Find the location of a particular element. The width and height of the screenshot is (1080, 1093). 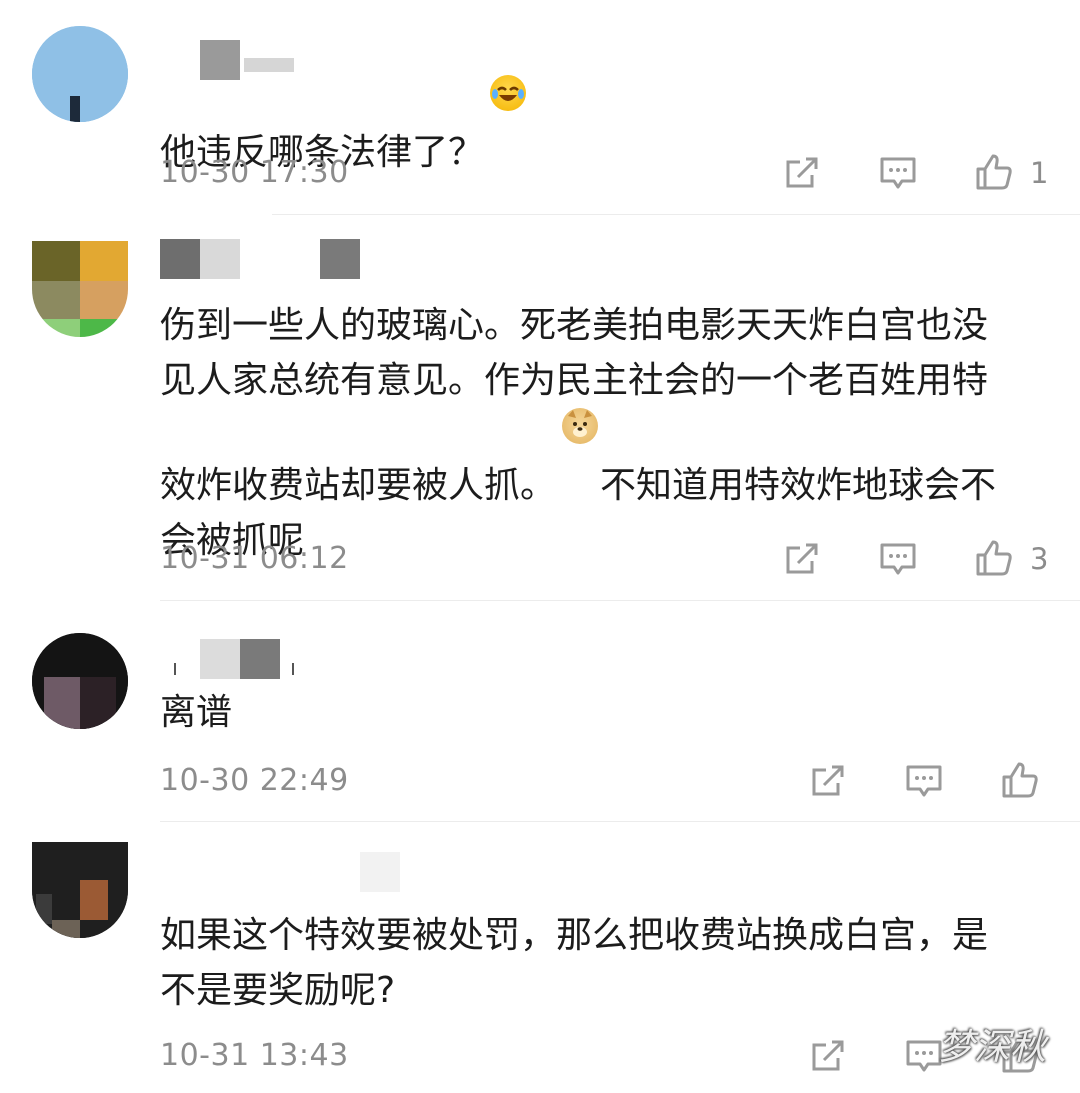

comment-text: 如果这个特效要被处罚，那么把收费站换成白宫，是 不是要奖励呢? is located at coordinates (574, 963).